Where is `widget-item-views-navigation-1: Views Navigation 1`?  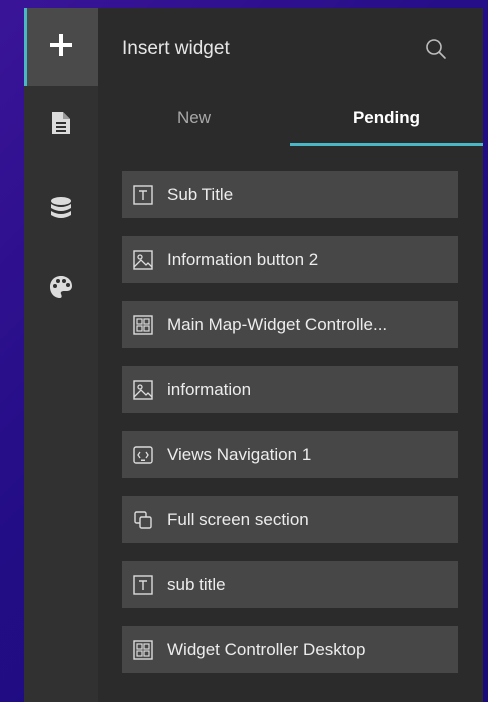
widget-item-views-navigation-1: Views Navigation 1 is located at coordinates (290, 454).